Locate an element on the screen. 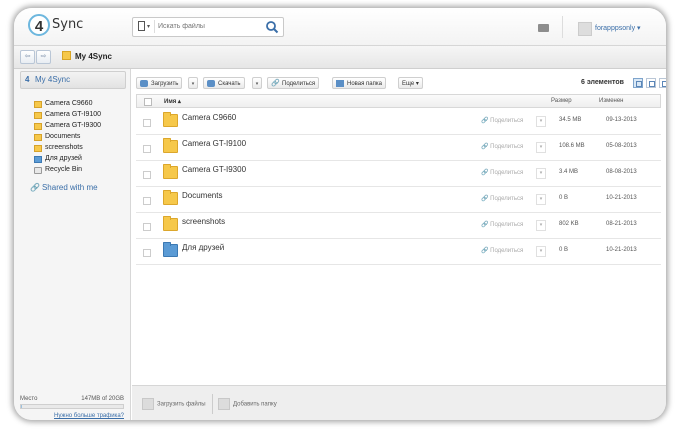 The height and width of the screenshot is (432, 680). logo: 4 Sync is located at coordinates (59, 26).